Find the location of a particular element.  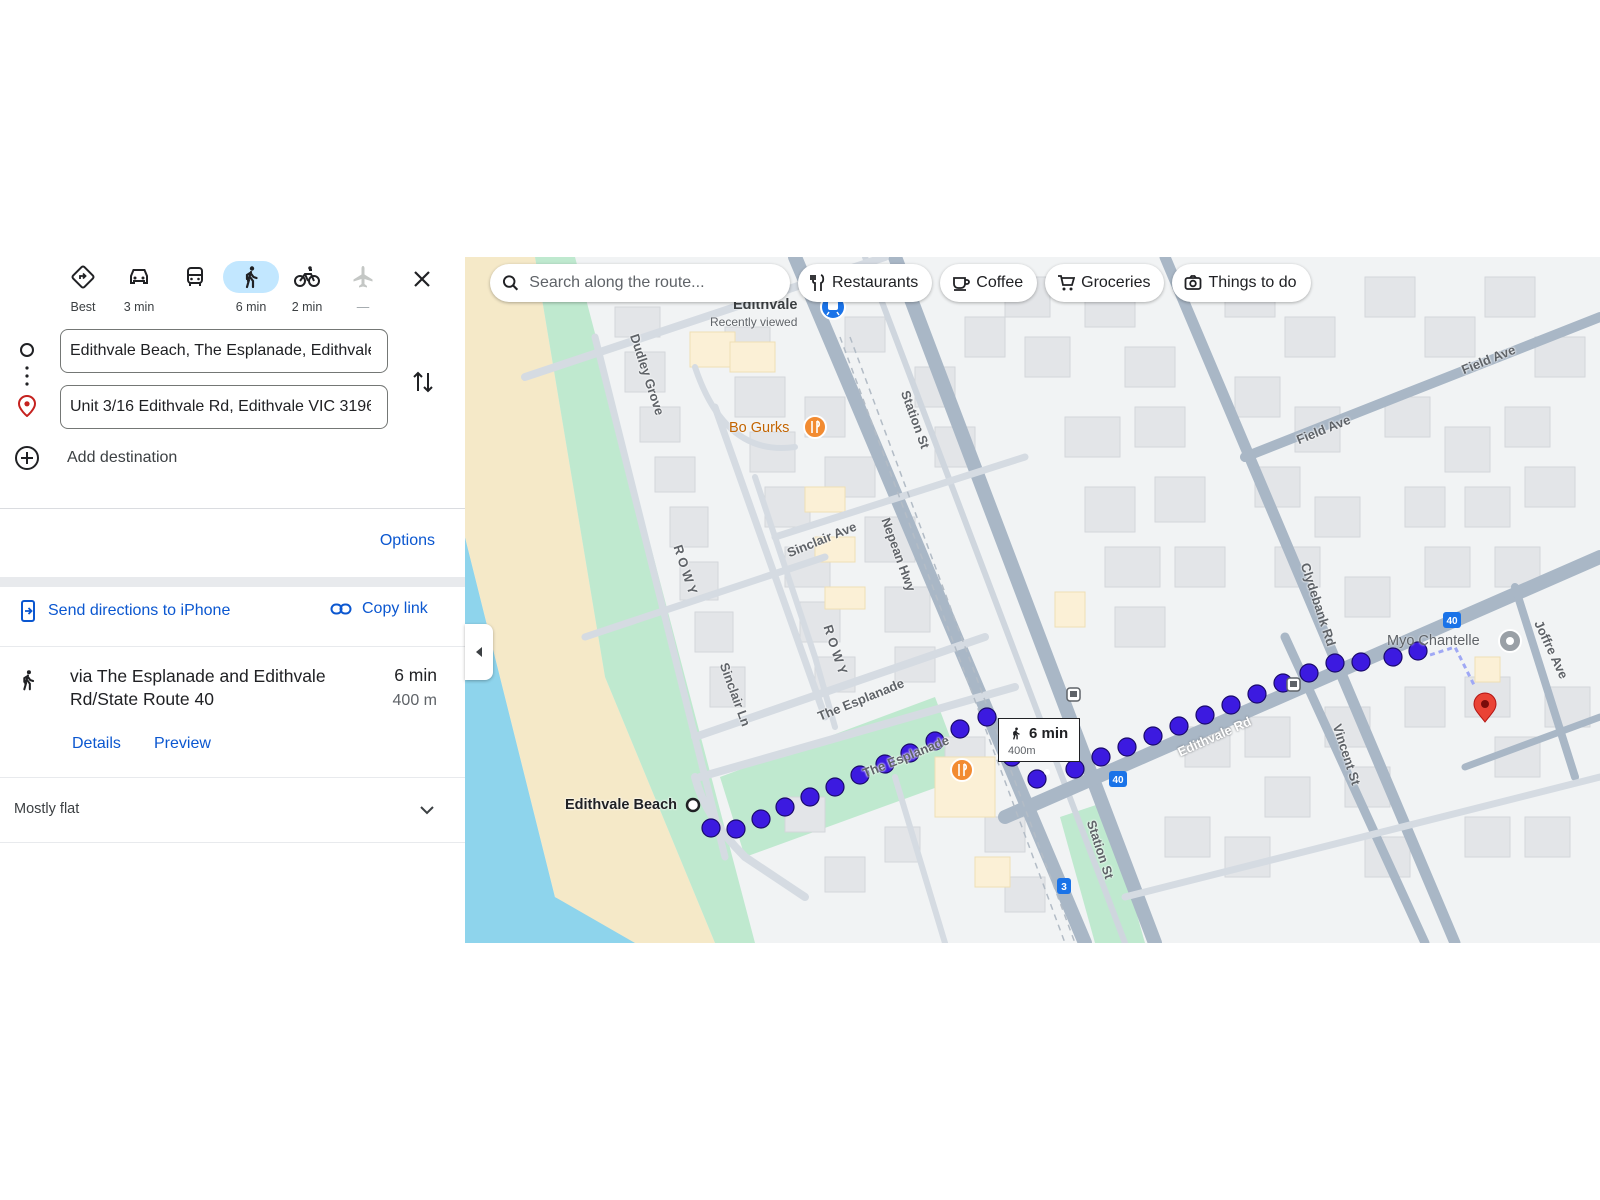

mode-driving: 3 min is located at coordinates (139, 289).